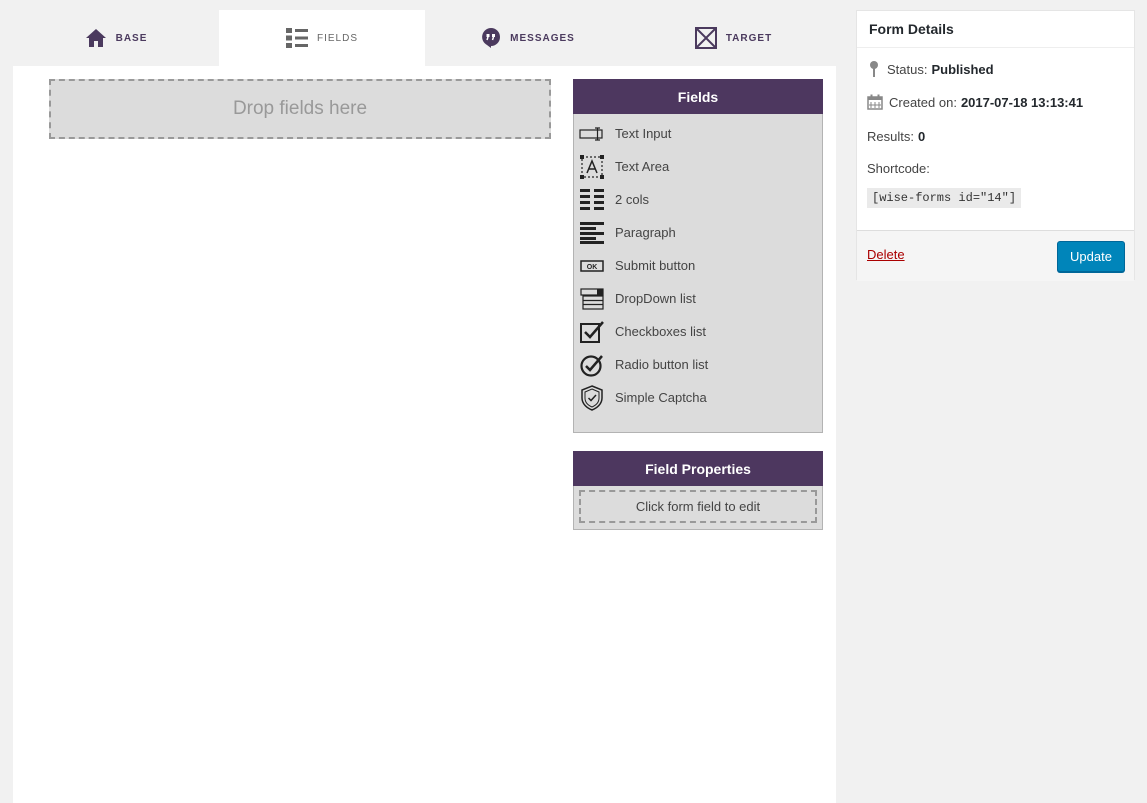 This screenshot has height=803, width=1147. What do you see at coordinates (923, 102) in the screenshot?
I see `created-label: Created on:` at bounding box center [923, 102].